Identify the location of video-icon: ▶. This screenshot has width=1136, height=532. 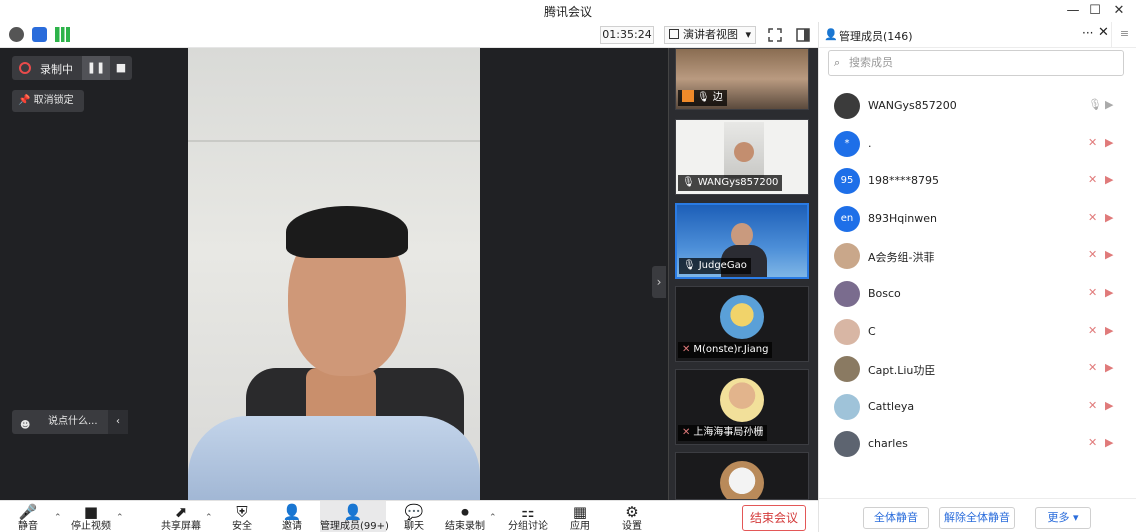
(1109, 104).